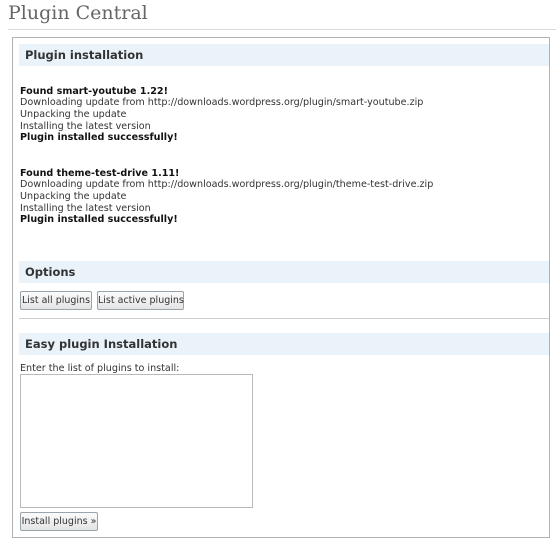 The height and width of the screenshot is (545, 560). I want to click on log-found-line: Found smart-youtube 1.22!, so click(94, 91).